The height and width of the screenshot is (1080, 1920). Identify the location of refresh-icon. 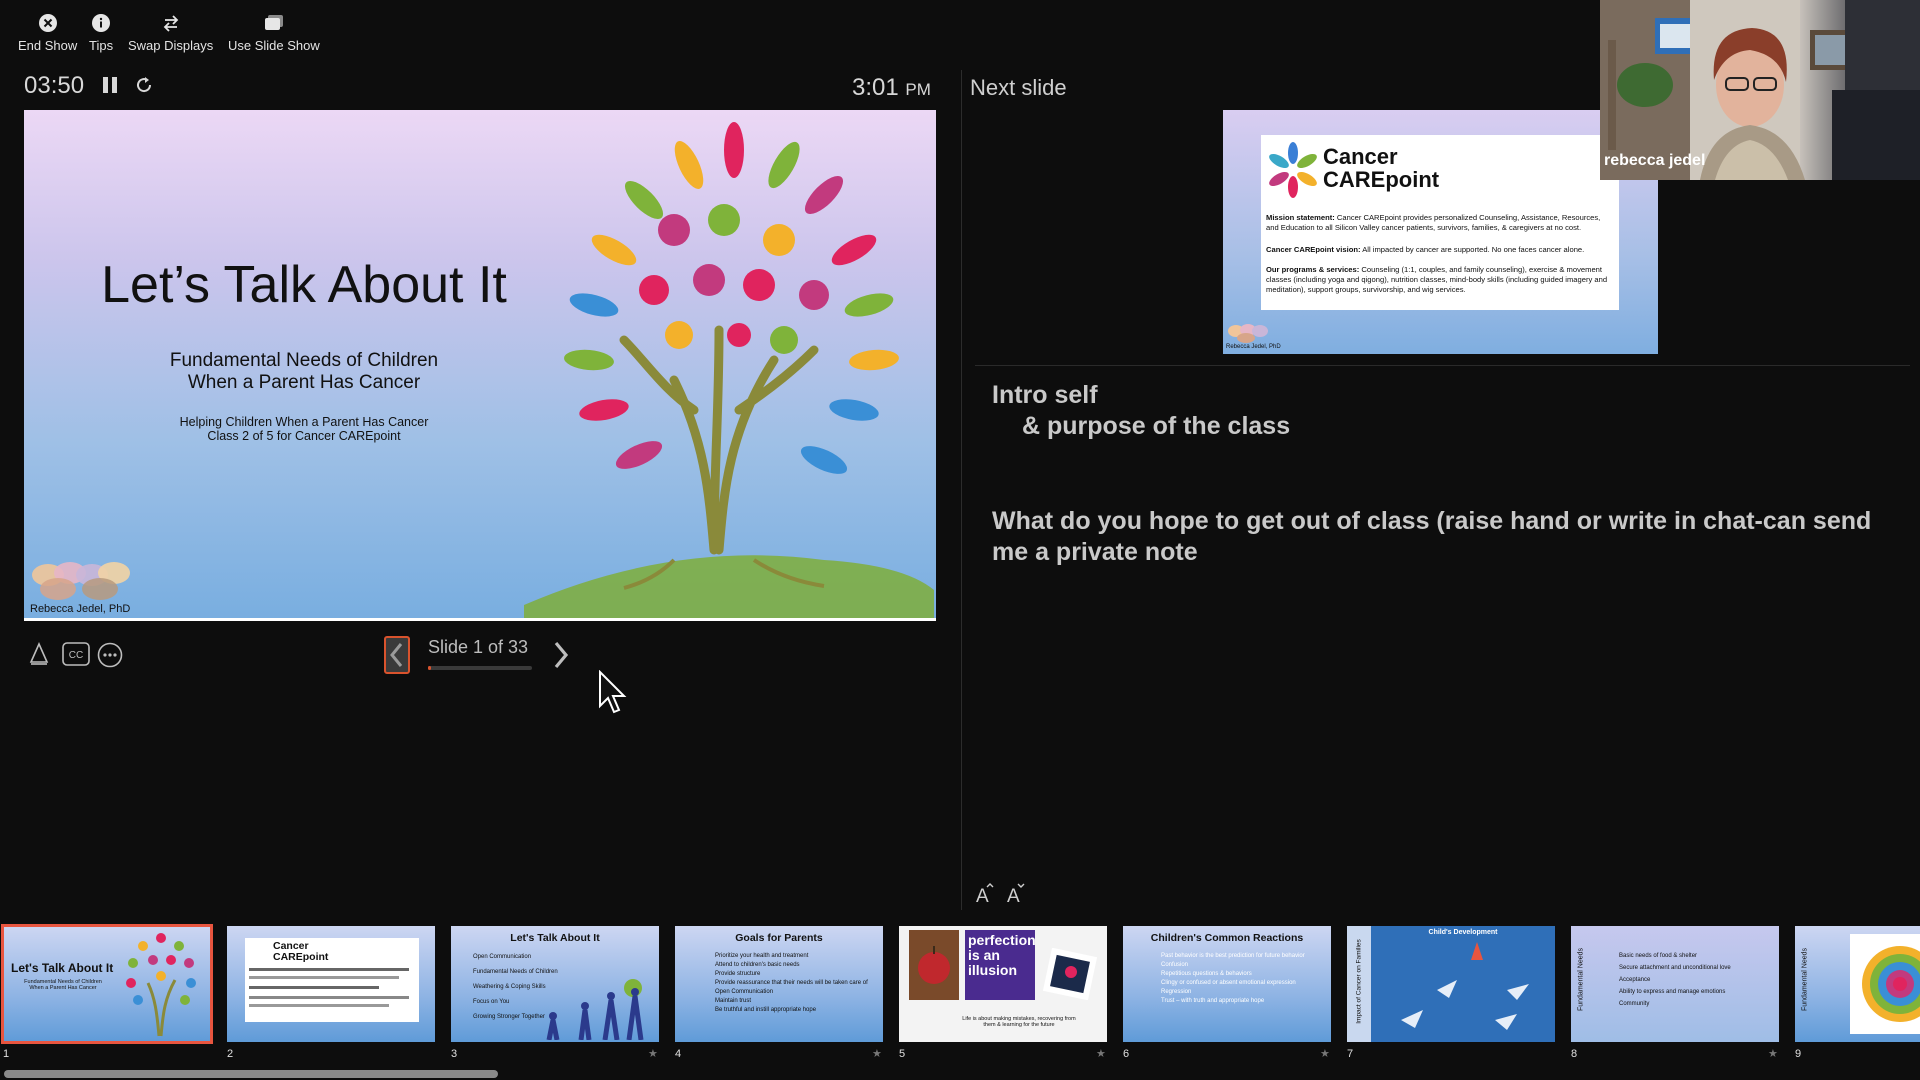
(144, 88).